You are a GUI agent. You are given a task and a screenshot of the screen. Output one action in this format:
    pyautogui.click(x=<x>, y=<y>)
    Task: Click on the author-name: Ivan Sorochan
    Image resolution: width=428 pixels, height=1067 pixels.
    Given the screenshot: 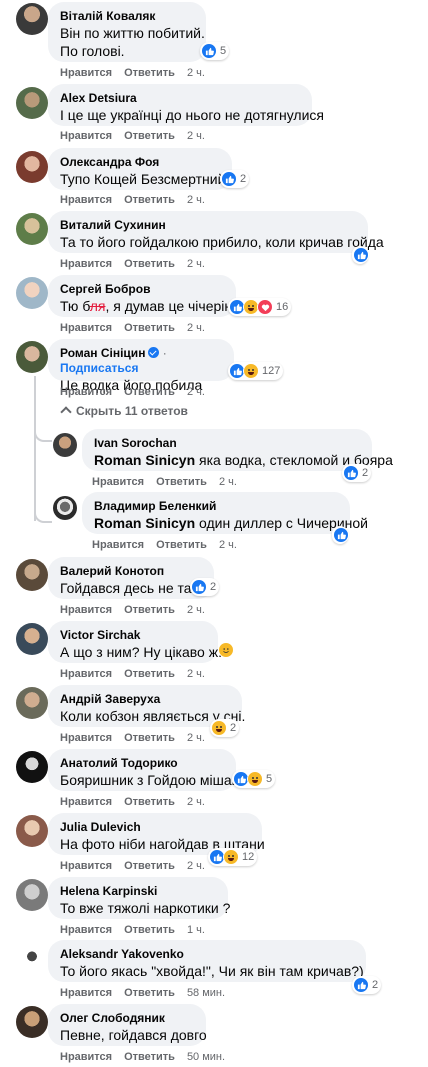 What is the action you would take?
    pyautogui.click(x=227, y=443)
    